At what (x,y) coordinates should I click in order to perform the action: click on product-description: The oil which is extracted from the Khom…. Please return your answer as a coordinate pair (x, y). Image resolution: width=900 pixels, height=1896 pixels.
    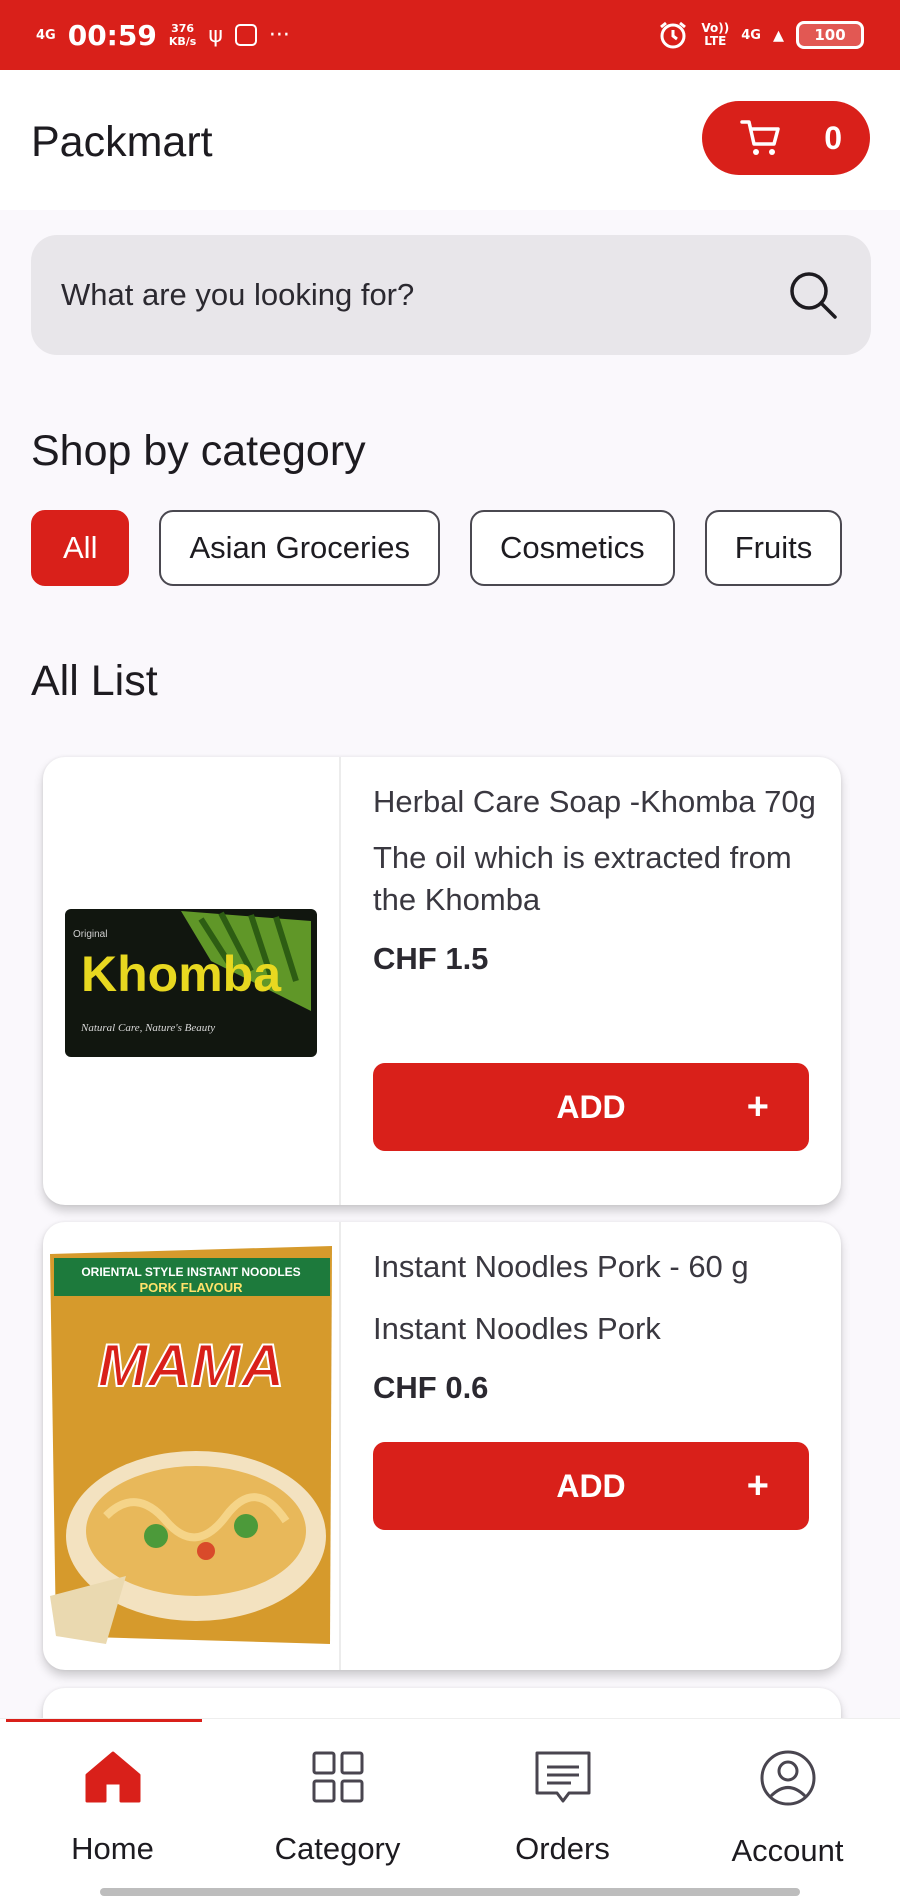
    Looking at the image, I should click on (582, 878).